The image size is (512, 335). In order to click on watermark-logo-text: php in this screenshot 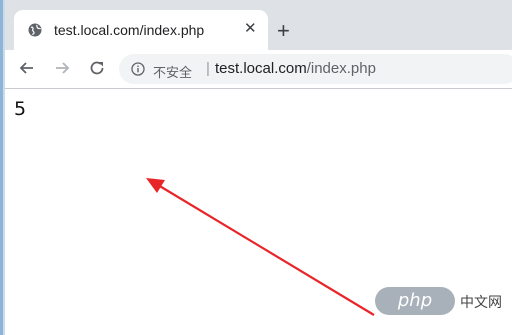, I will do `click(415, 300)`.